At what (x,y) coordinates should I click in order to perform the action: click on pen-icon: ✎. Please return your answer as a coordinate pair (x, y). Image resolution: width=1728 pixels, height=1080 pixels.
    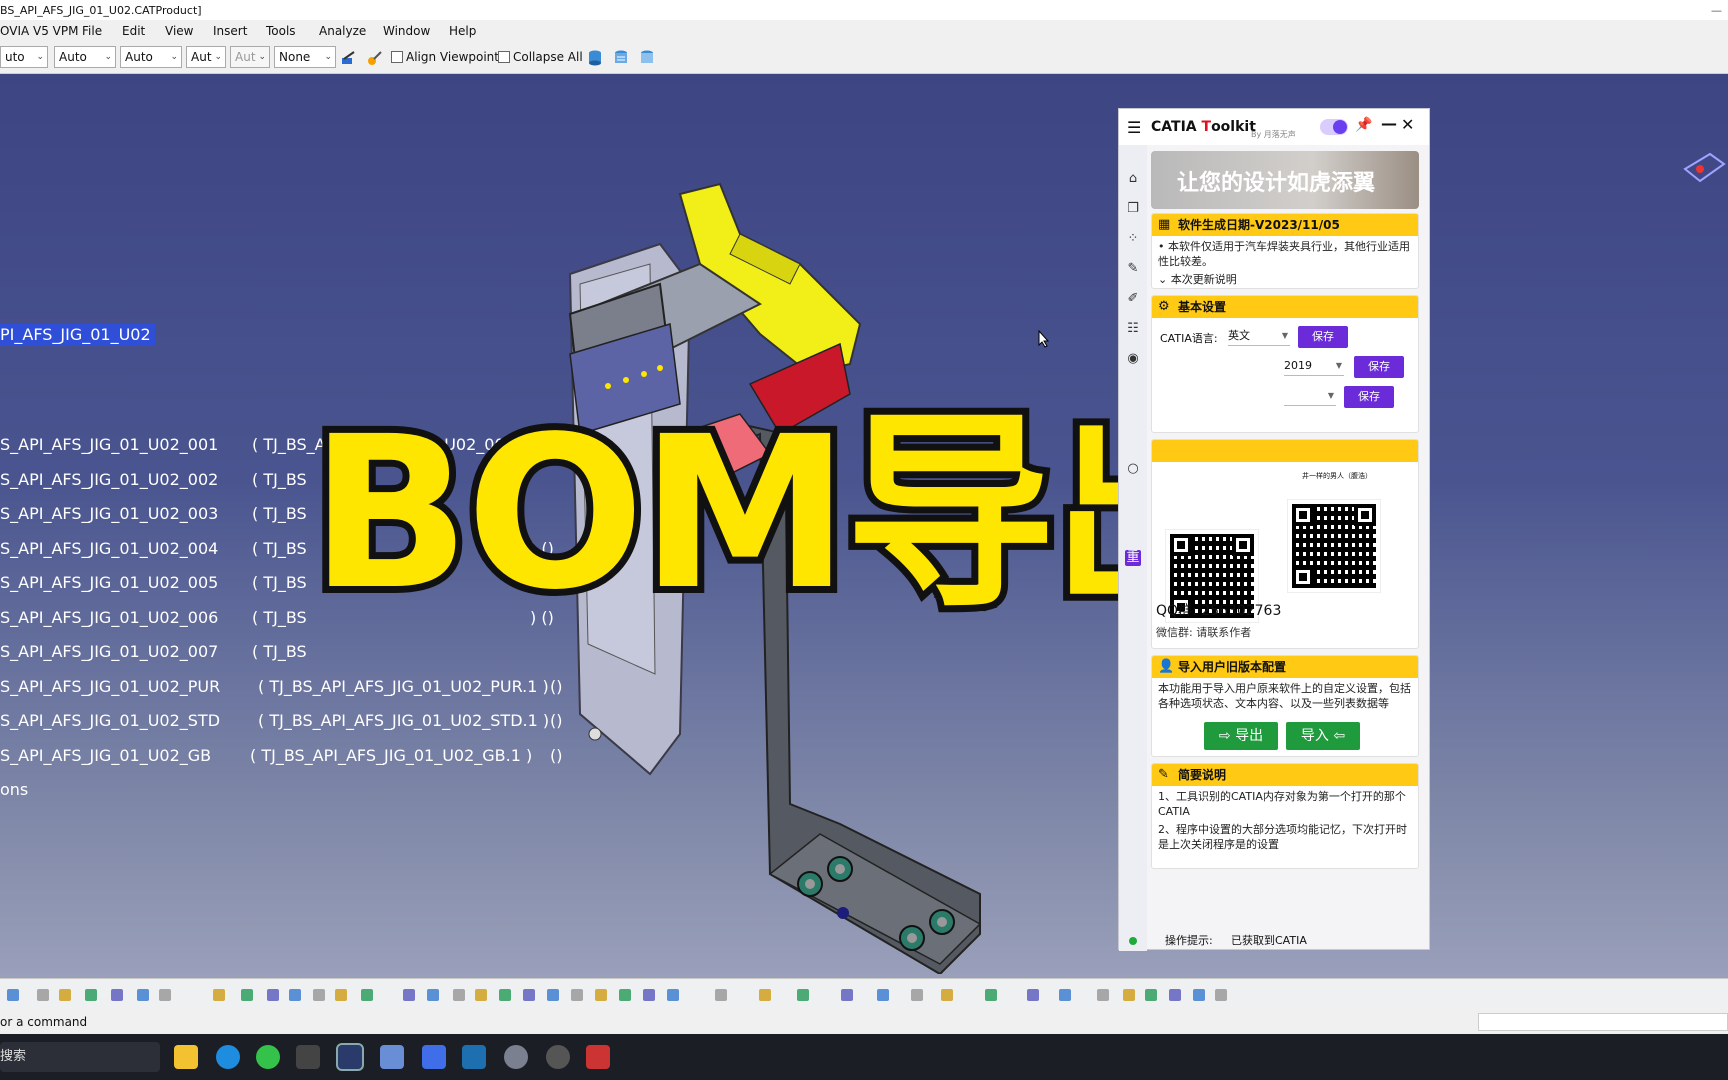
    Looking at the image, I should click on (1133, 269).